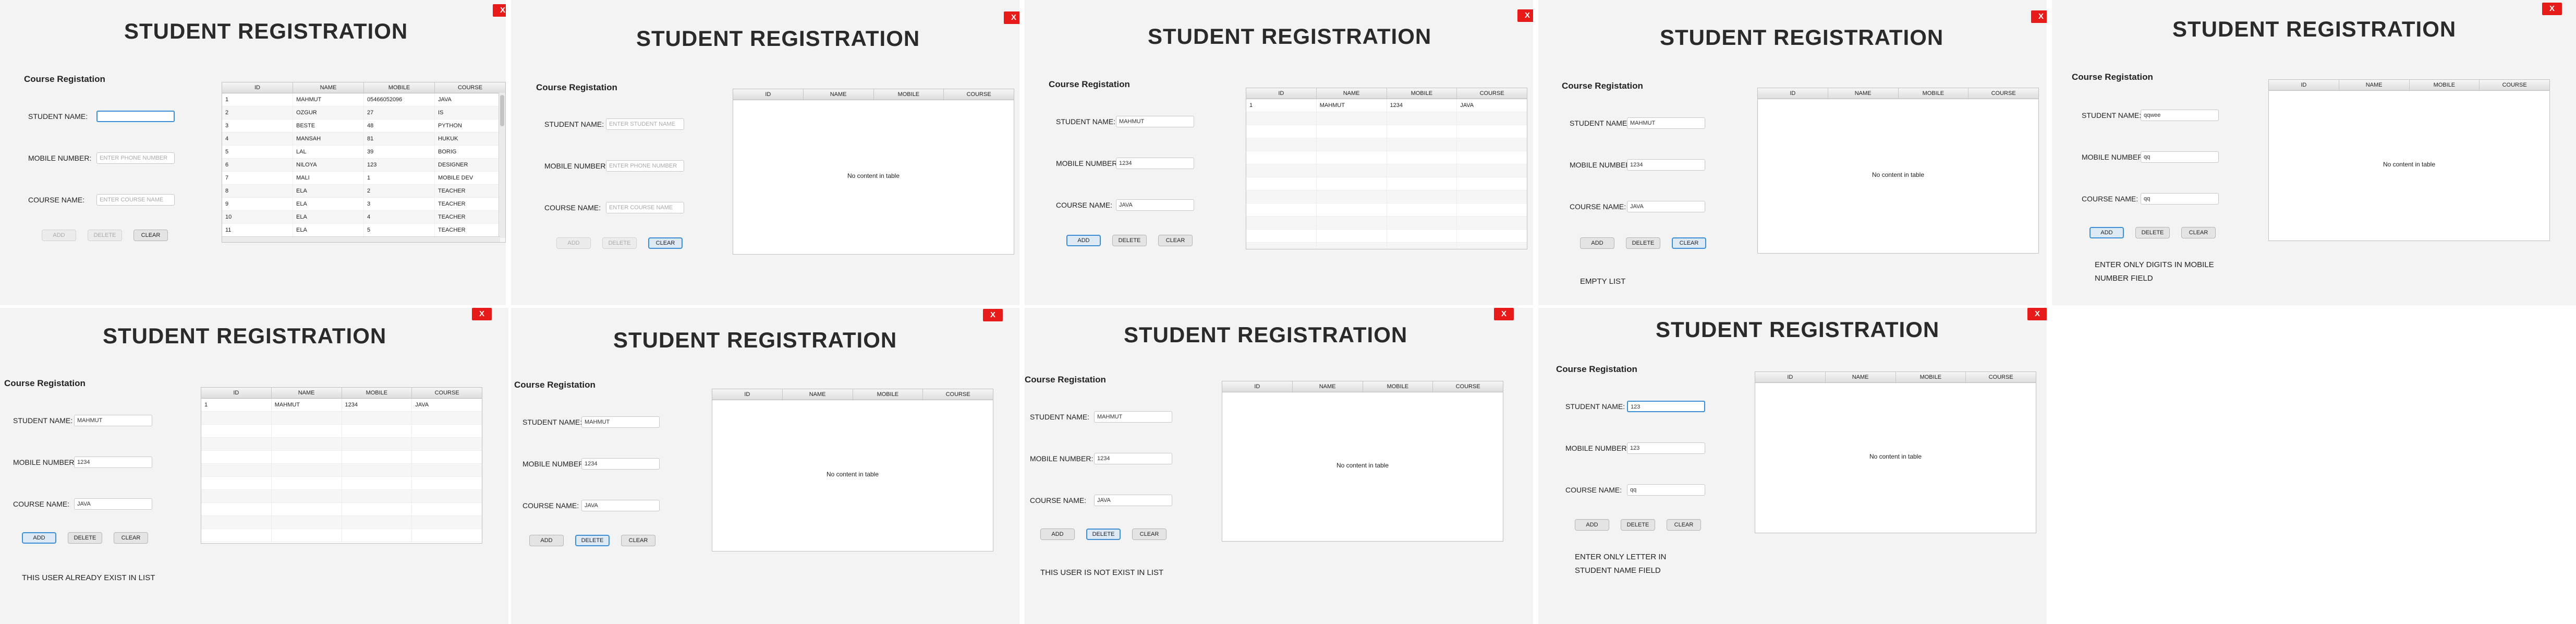  I want to click on table-row: 10 ELA 4 TEACHER, so click(363, 217).